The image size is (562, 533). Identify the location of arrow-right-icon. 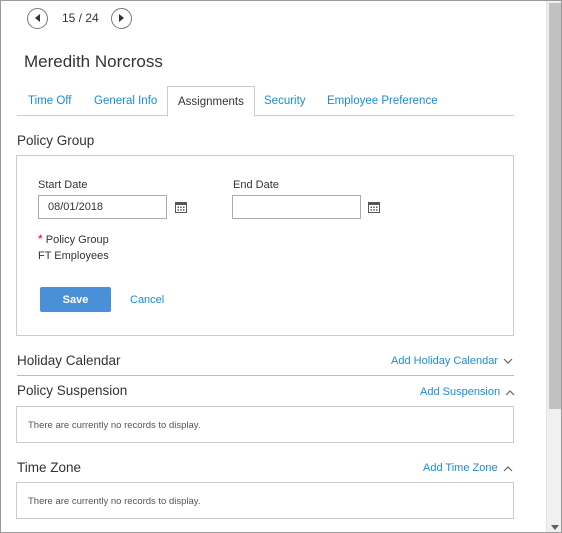
(122, 18).